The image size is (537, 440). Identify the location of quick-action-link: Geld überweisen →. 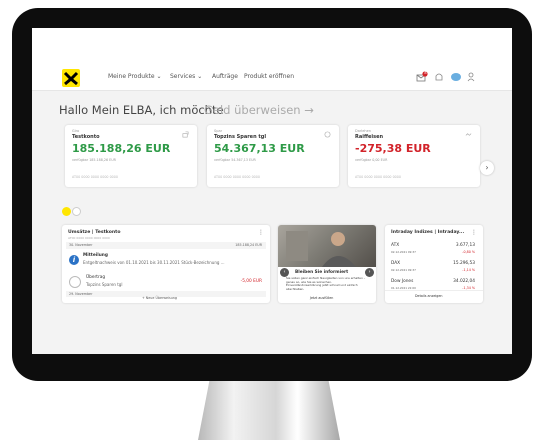
(259, 110).